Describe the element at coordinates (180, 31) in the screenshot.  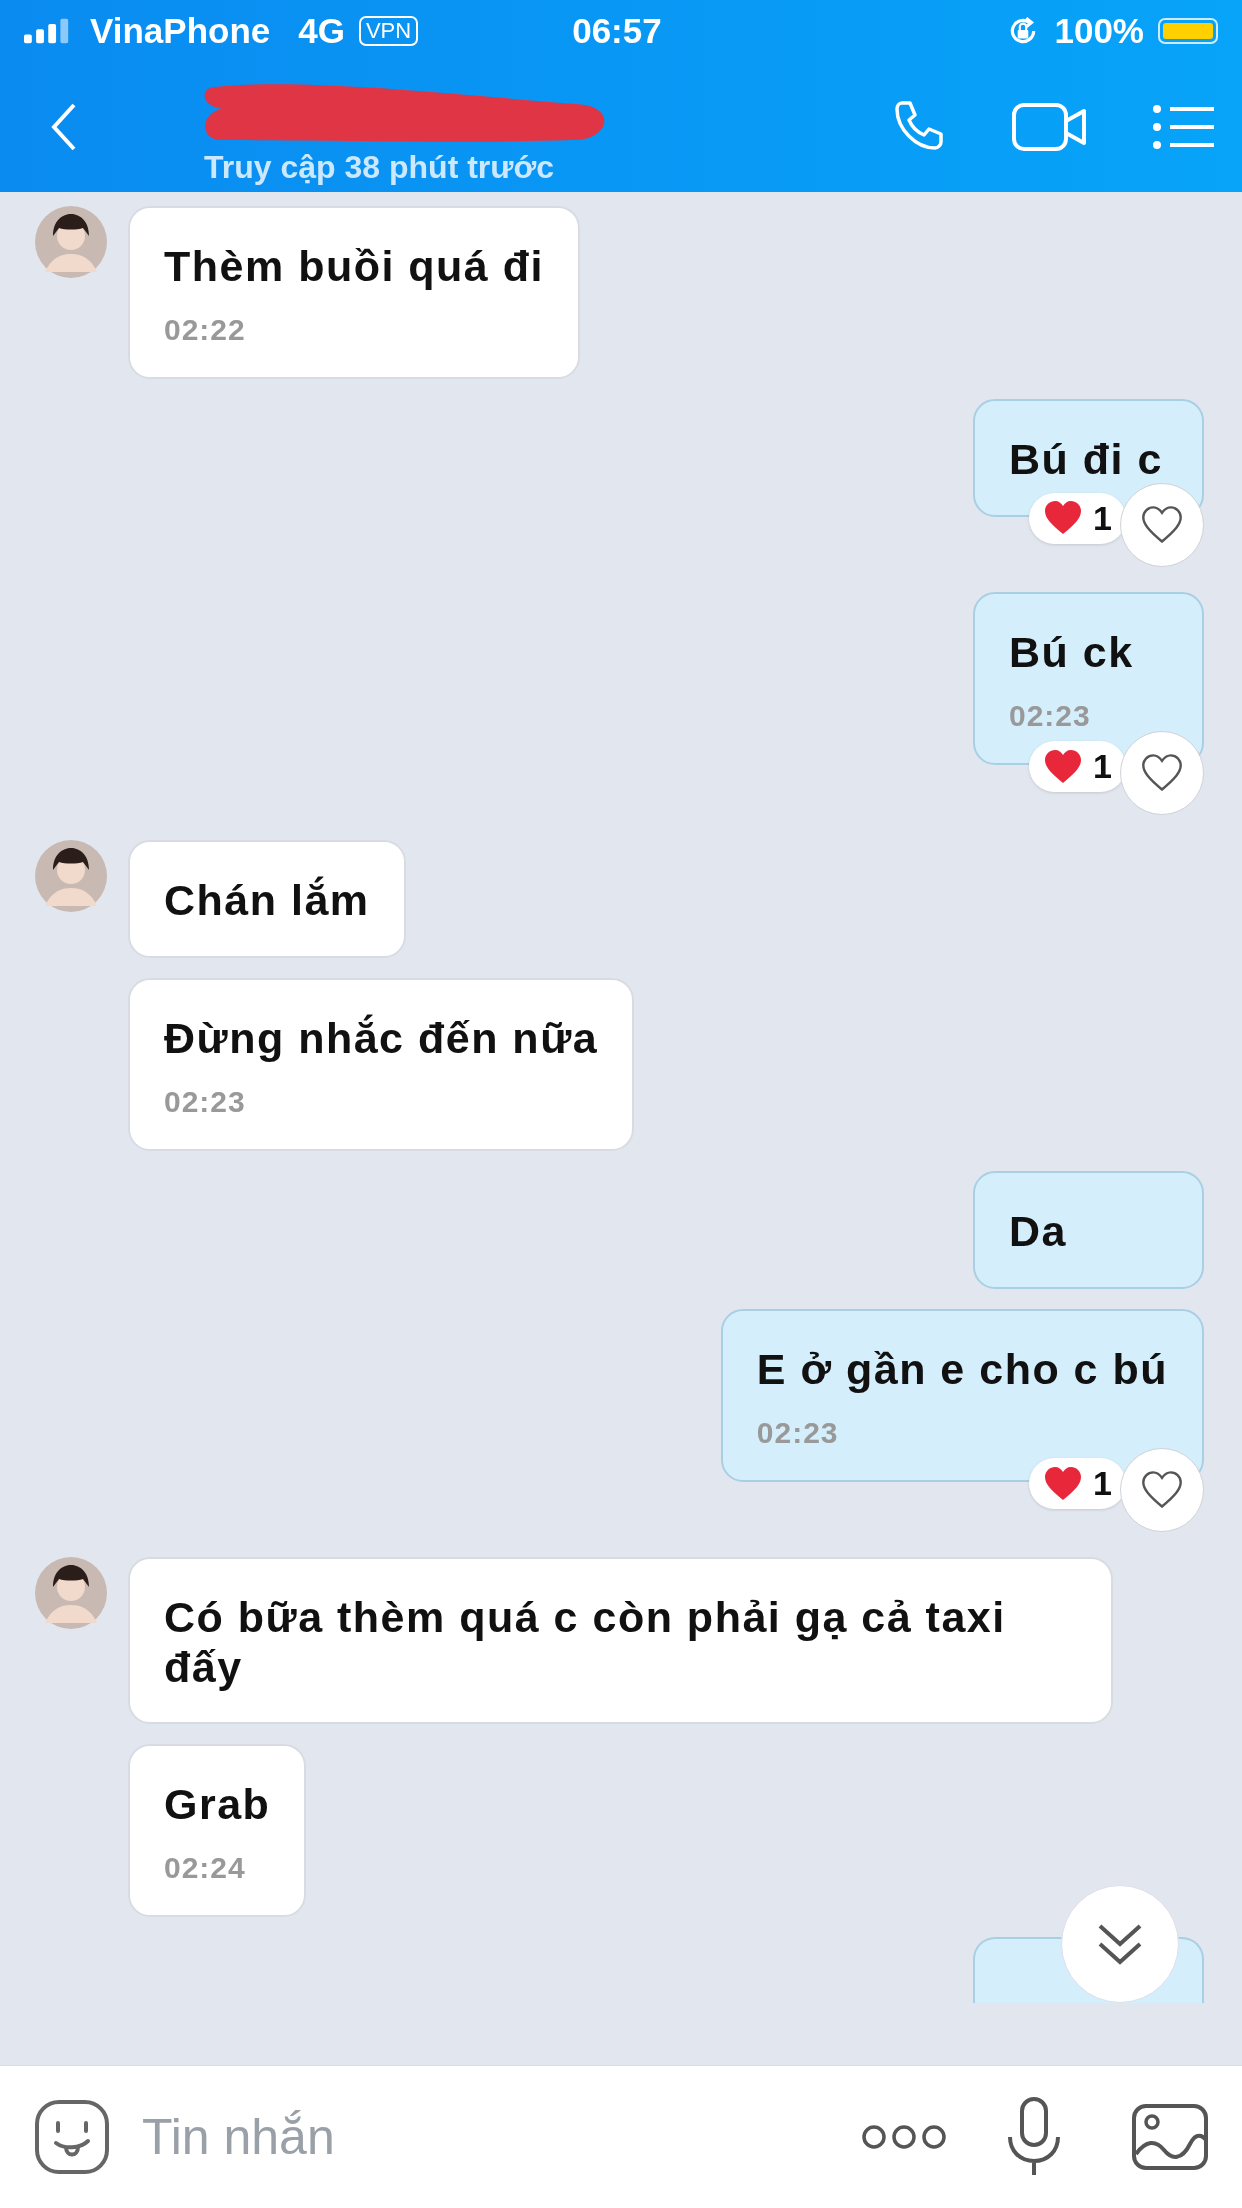
I see `carrier-name: VinaPhone` at that location.